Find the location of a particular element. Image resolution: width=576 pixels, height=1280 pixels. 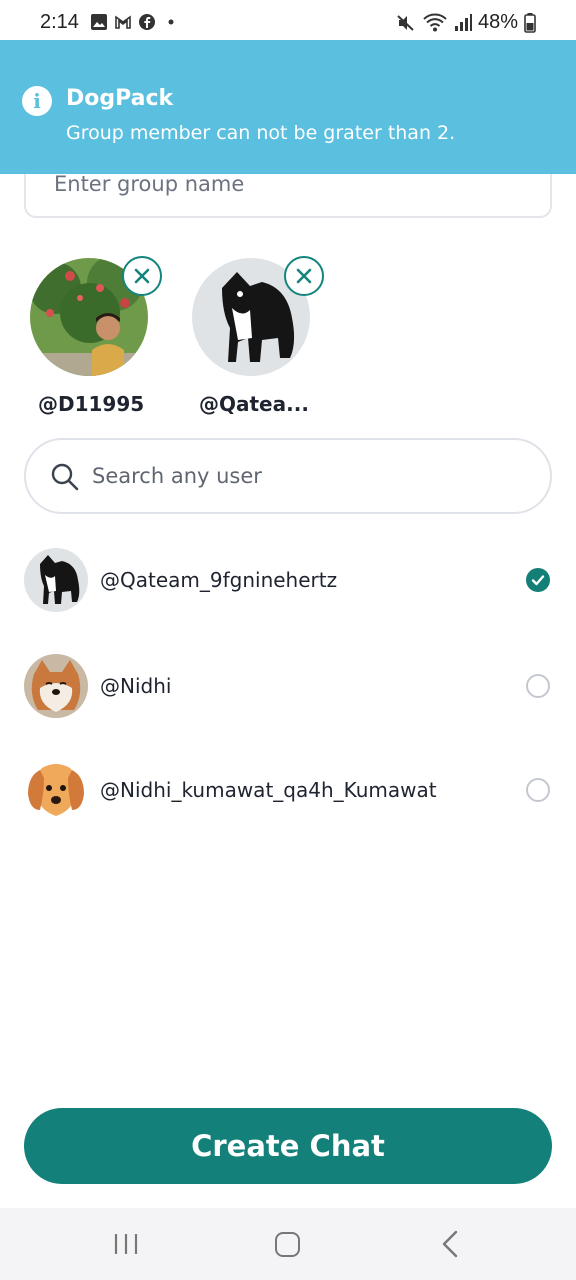

search-field is located at coordinates (288, 476).